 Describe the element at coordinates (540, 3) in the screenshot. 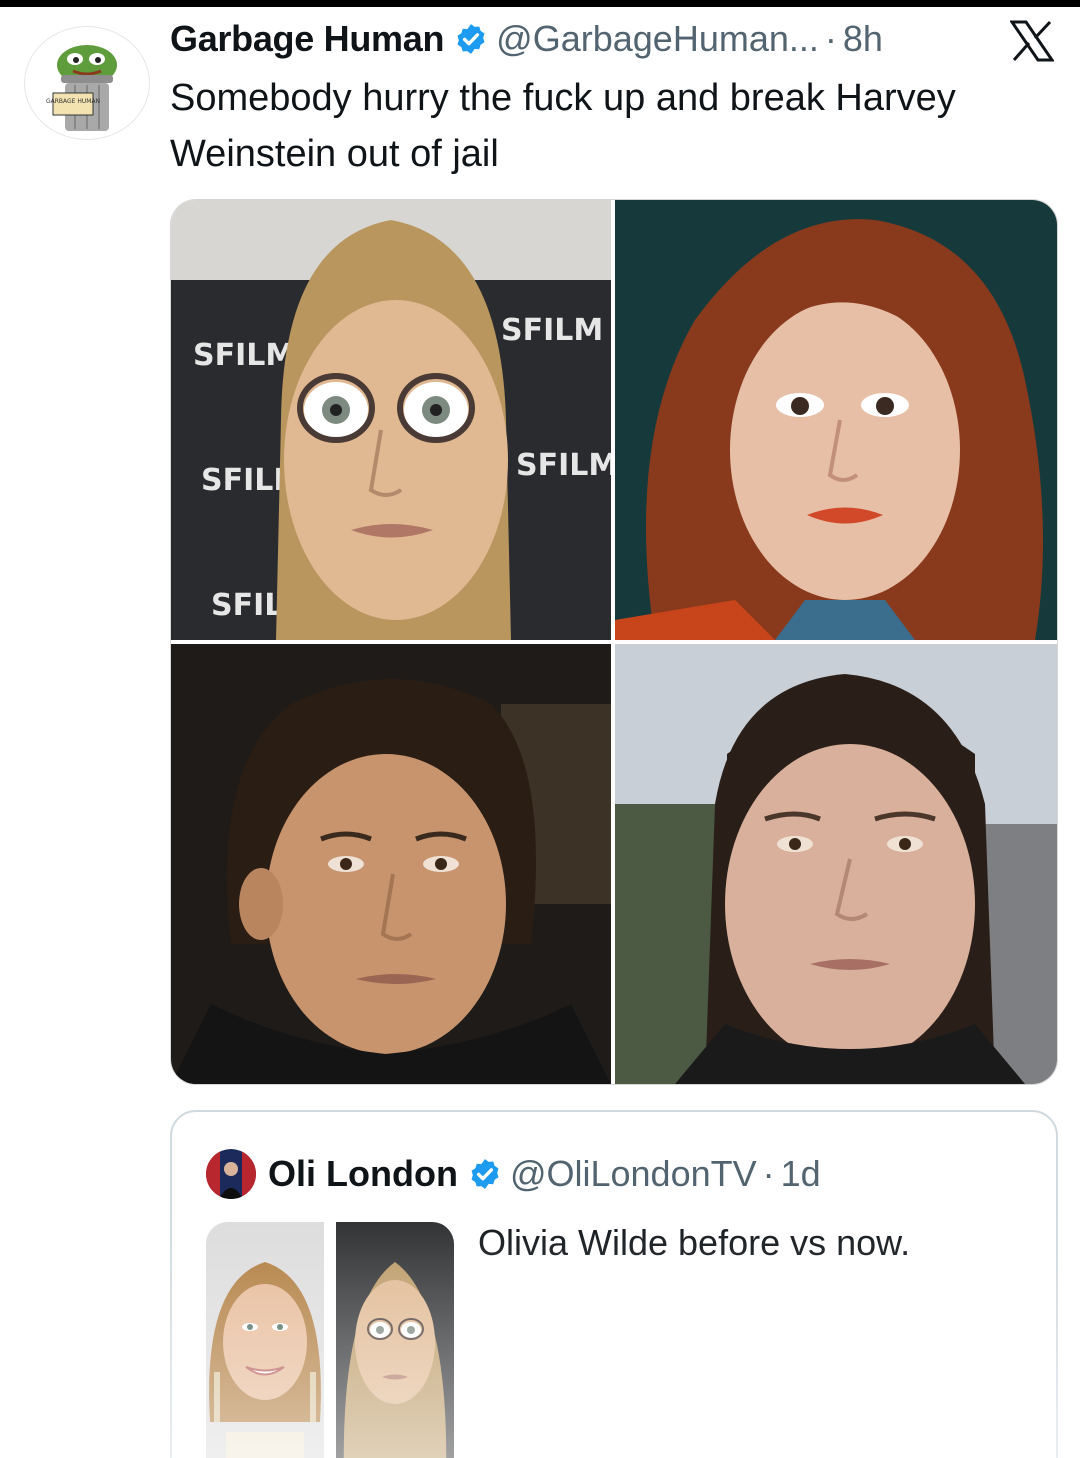

I see `top-edge` at that location.